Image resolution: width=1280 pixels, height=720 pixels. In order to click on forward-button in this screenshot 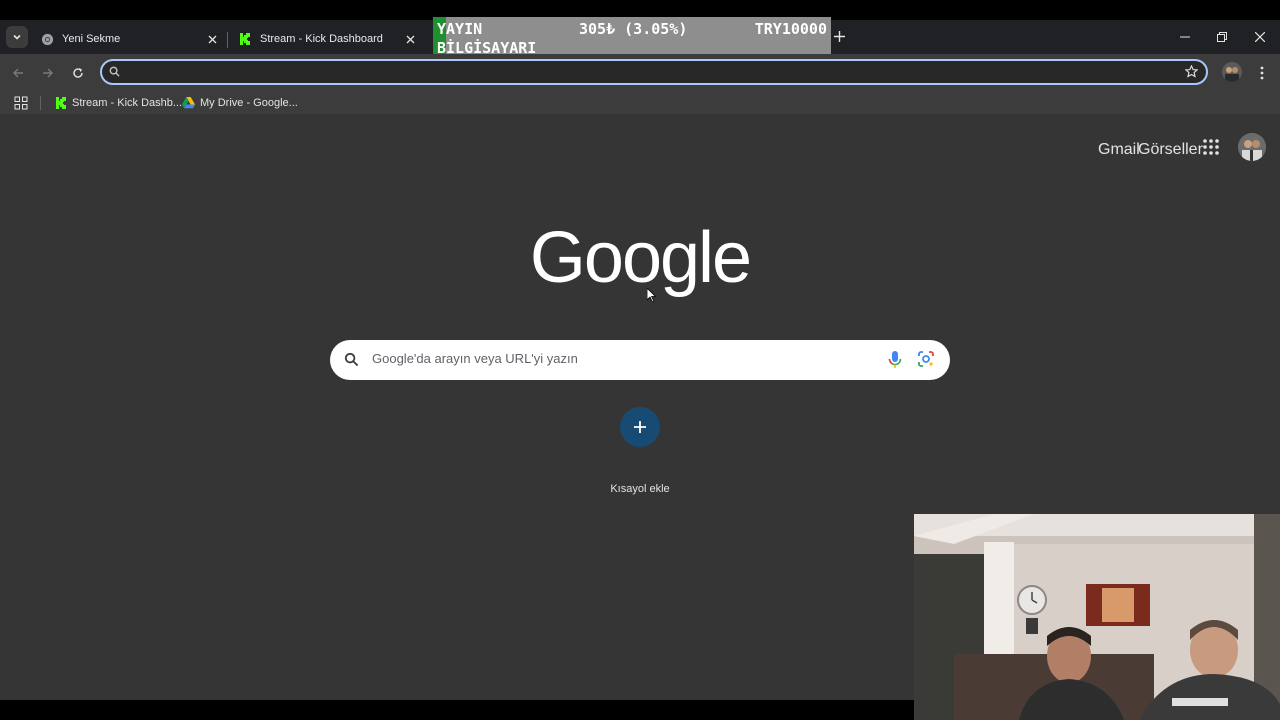, I will do `click(48, 73)`.